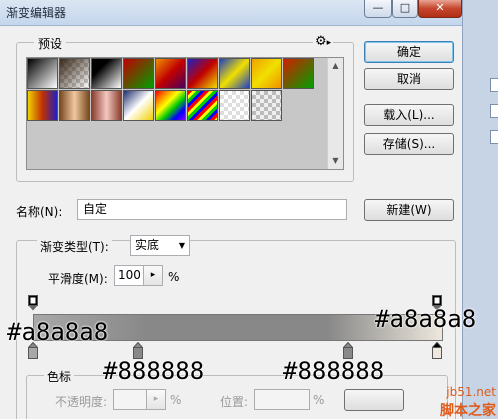 Image resolution: width=498 pixels, height=419 pixels. Describe the element at coordinates (156, 399) in the screenshot. I see `opacity-stepper: ▸` at that location.